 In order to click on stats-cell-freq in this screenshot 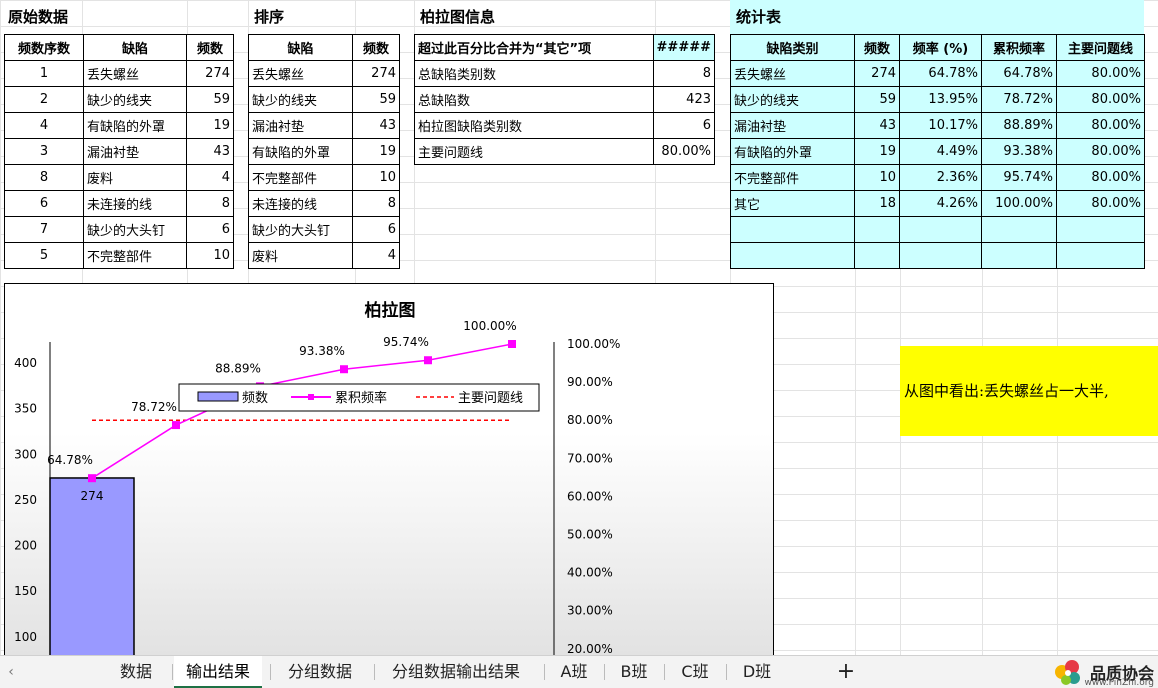, I will do `click(940, 229)`.